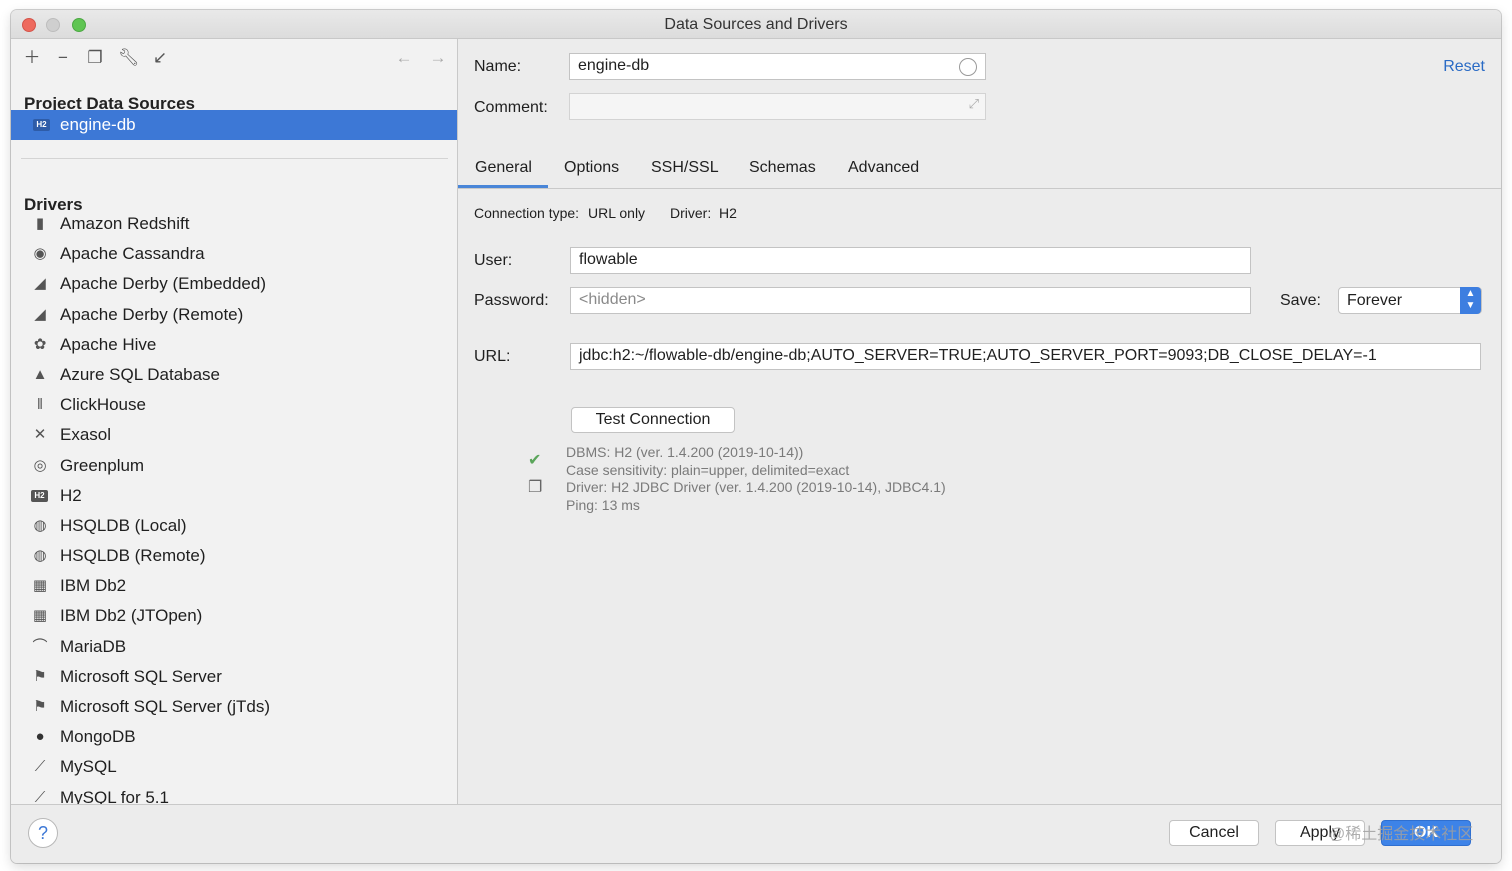  What do you see at coordinates (591, 168) in the screenshot?
I see `tab-options: Options` at bounding box center [591, 168].